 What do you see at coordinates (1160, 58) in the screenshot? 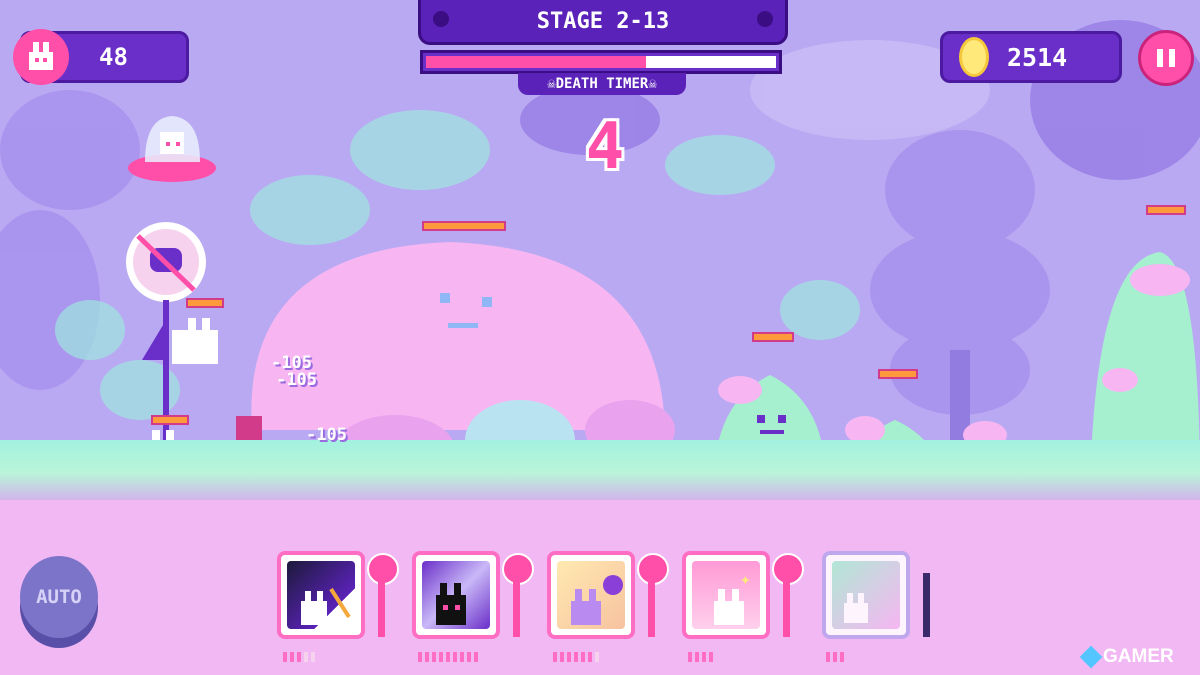
I see `pause-icon` at bounding box center [1160, 58].